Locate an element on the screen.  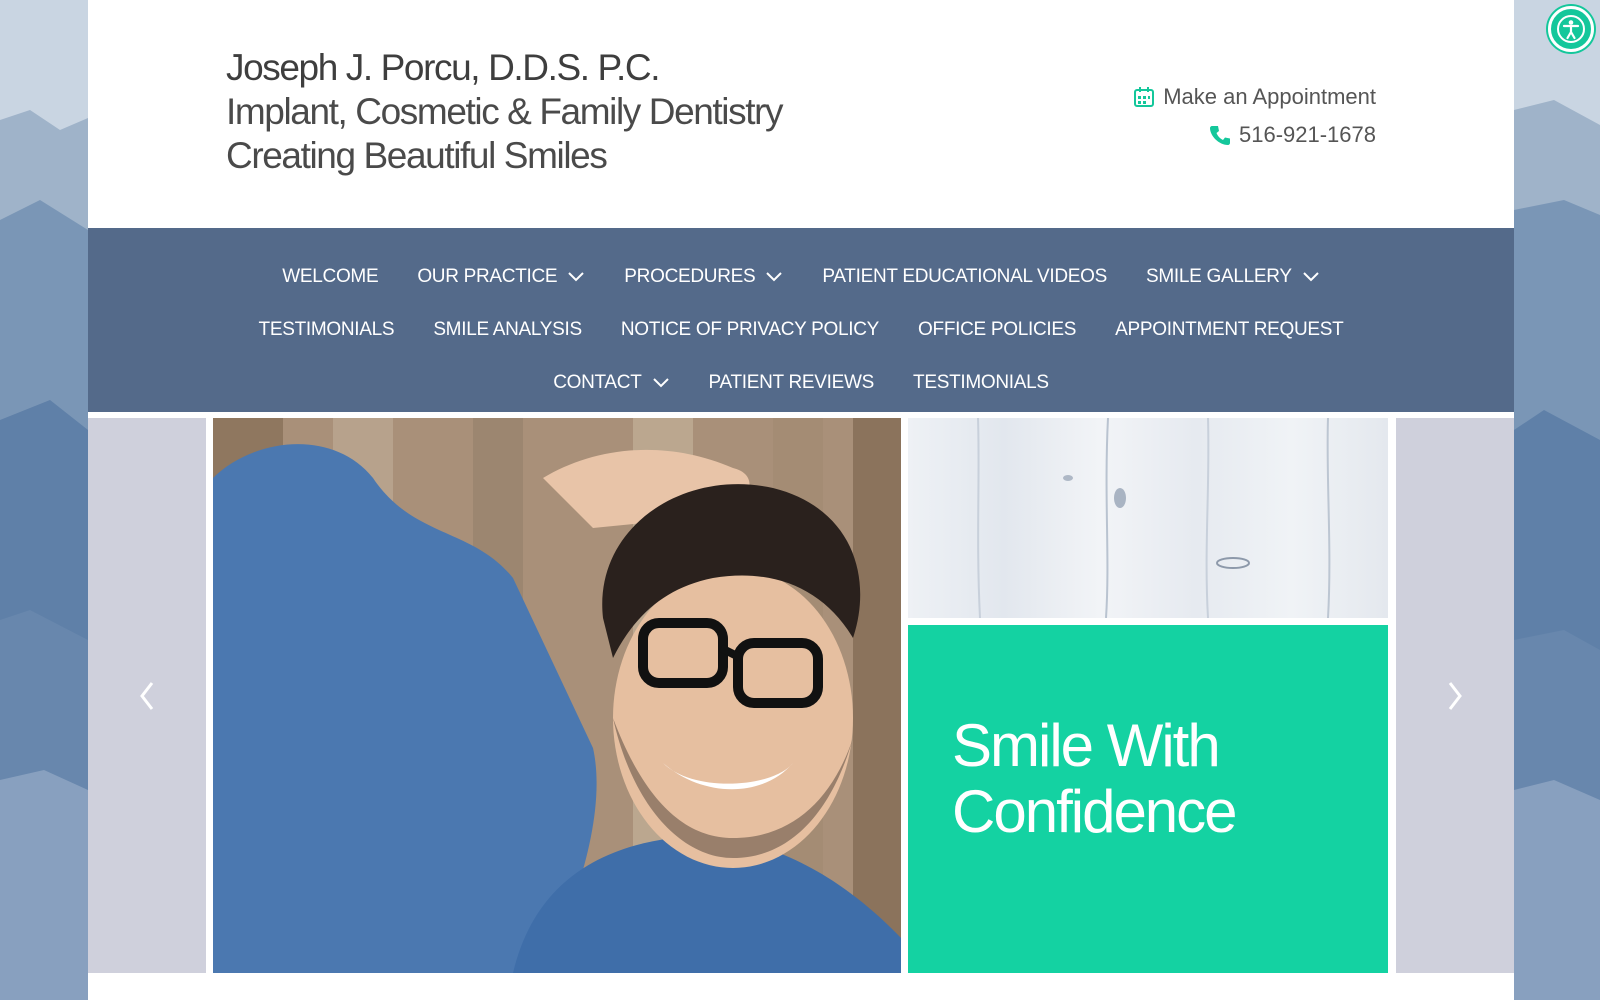
nav-label: OFFICE POLICIES is located at coordinates (997, 329).